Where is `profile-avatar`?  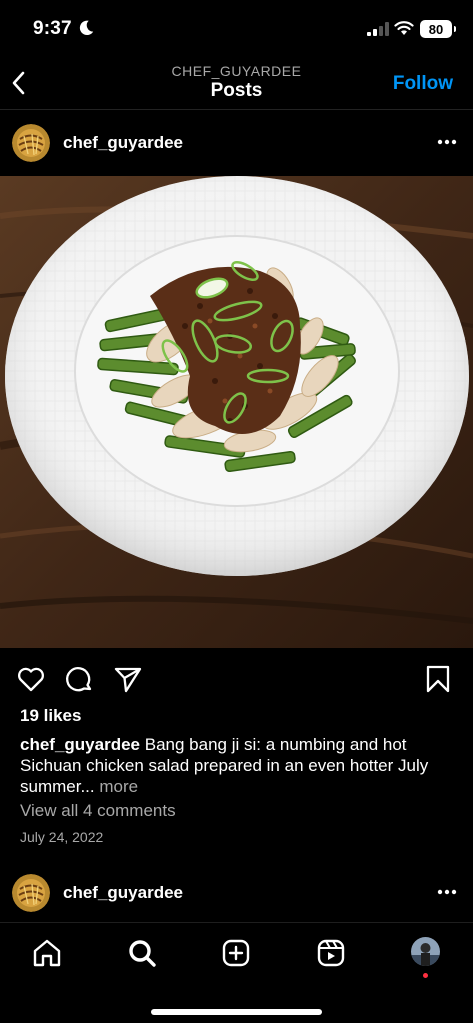
profile-avatar is located at coordinates (425, 951).